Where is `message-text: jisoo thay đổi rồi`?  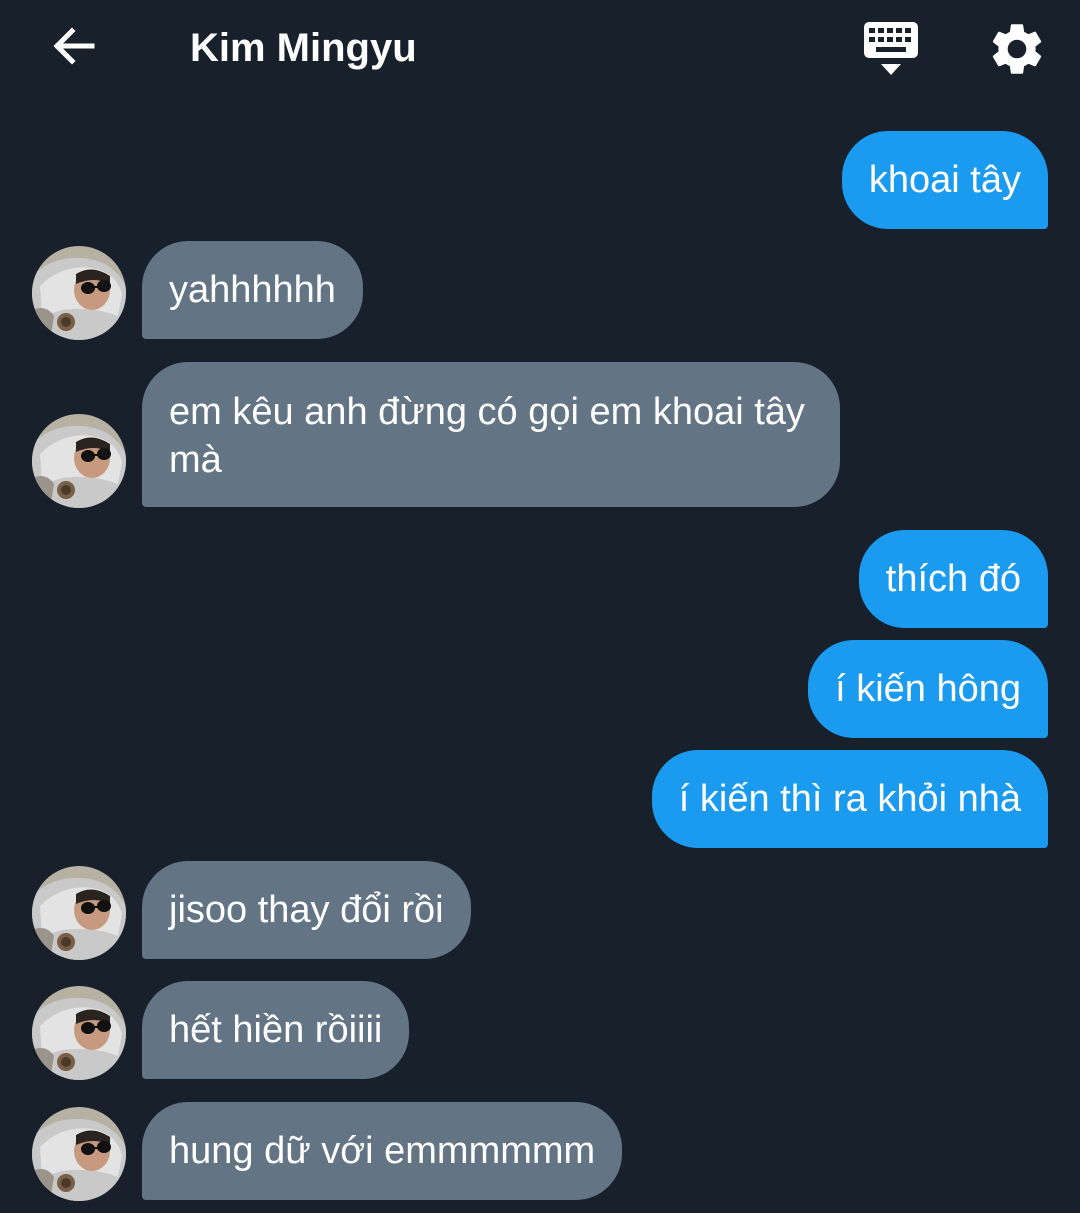
message-text: jisoo thay đổi rồi is located at coordinates (306, 910).